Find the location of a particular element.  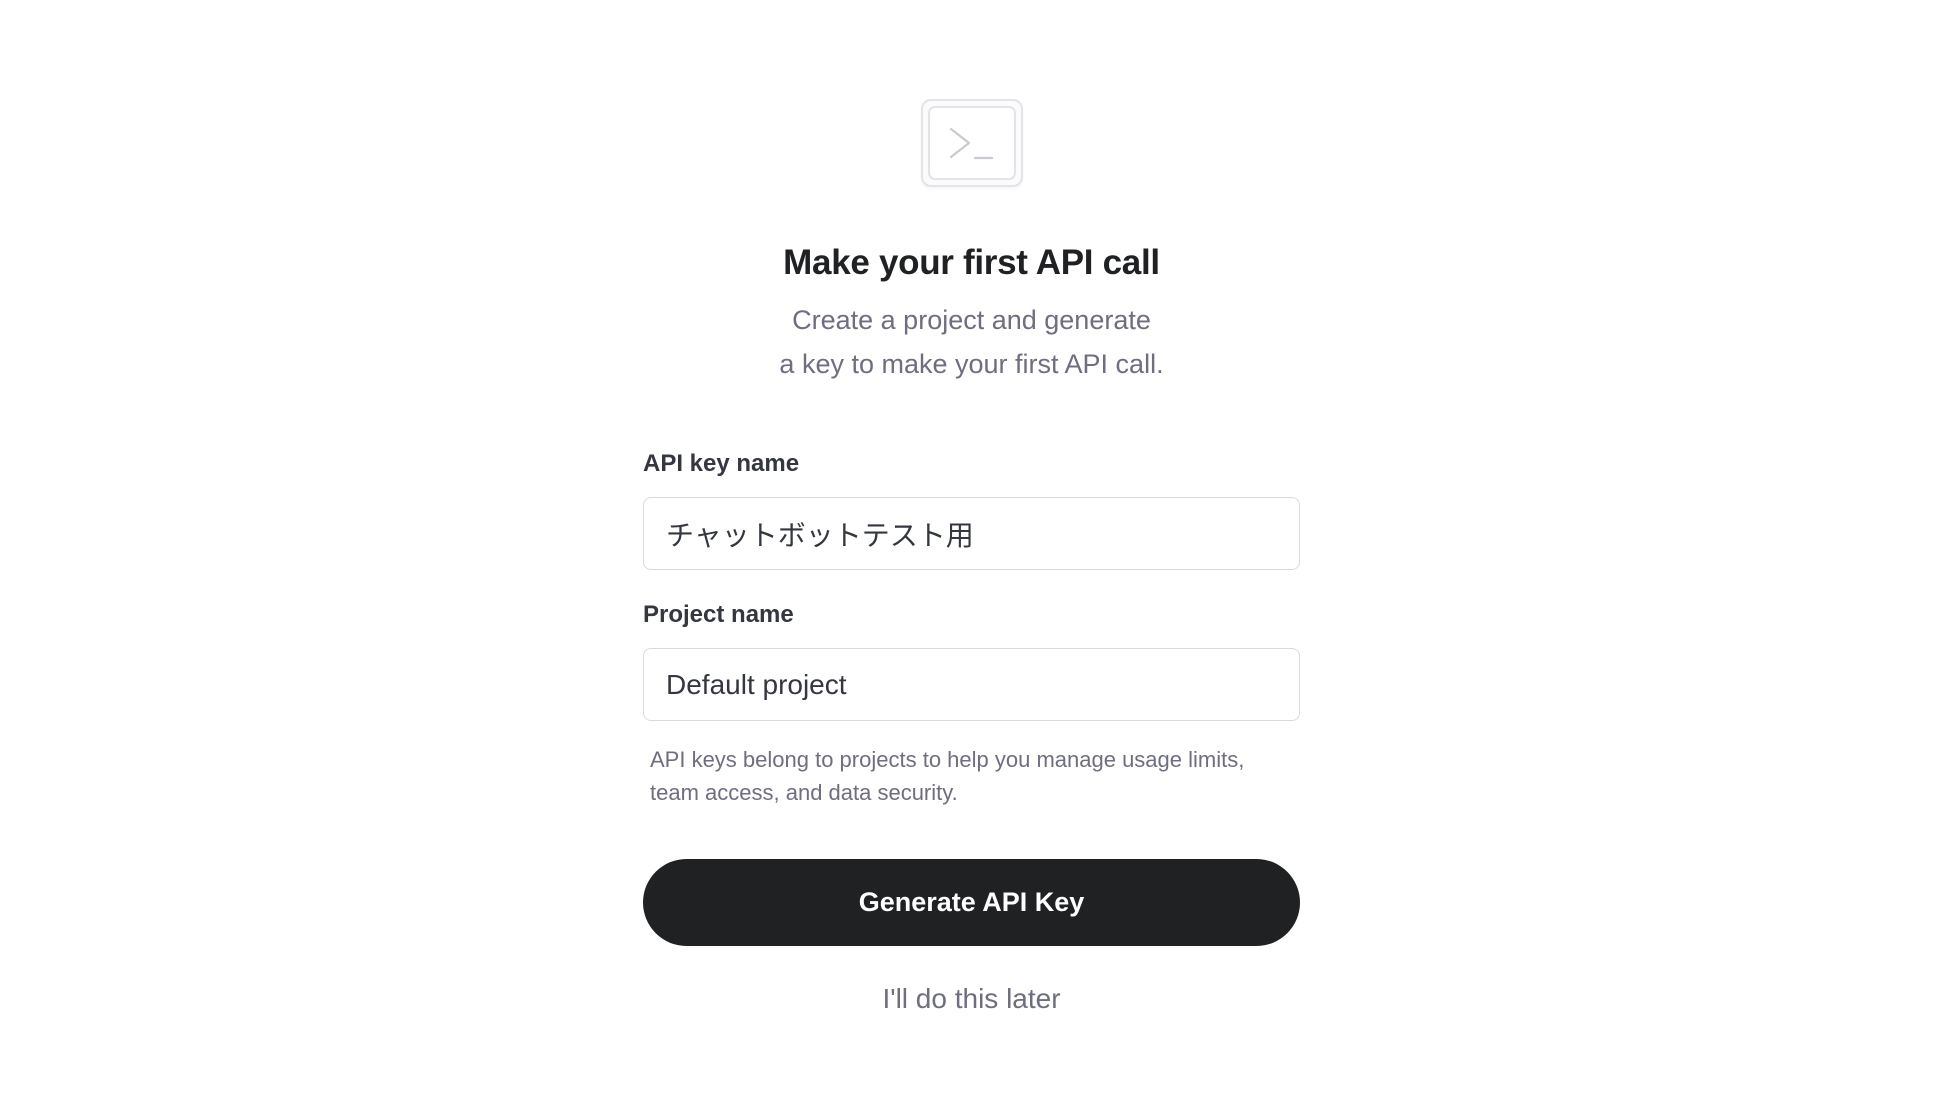

subtitle-line-2: a key to make your first API call. is located at coordinates (971, 364).